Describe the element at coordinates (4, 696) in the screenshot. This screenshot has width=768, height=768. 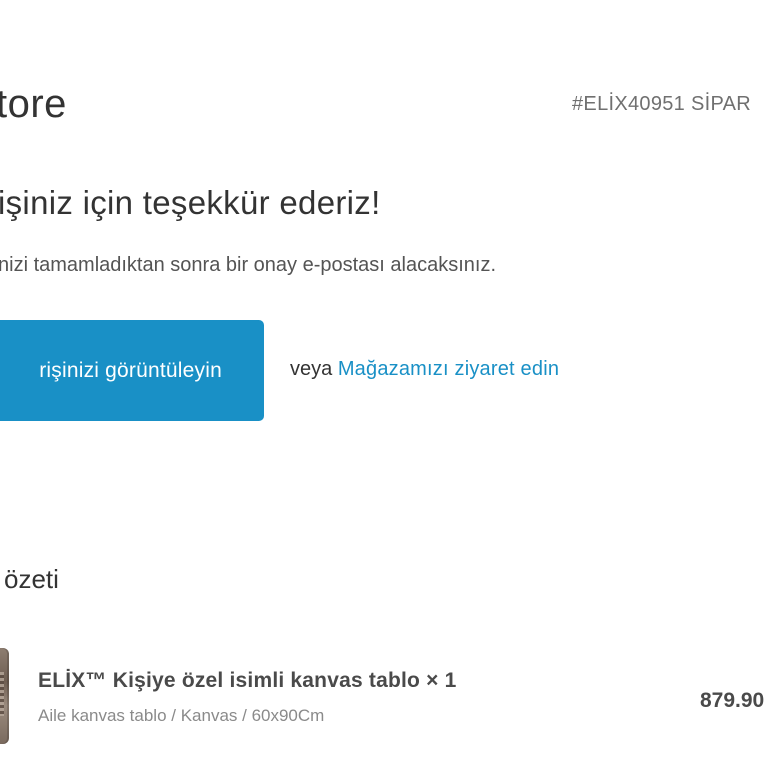
I see `product-thumbnail` at that location.